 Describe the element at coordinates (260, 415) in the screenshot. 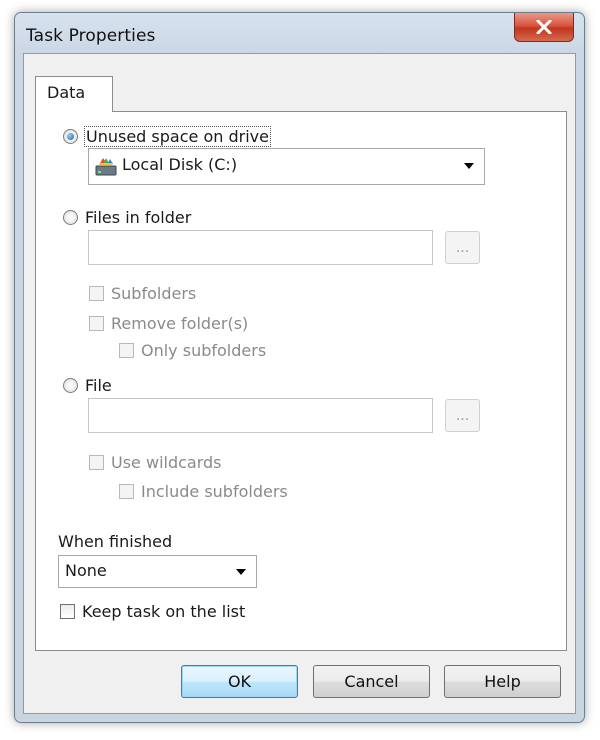

I see `file-path-input` at that location.